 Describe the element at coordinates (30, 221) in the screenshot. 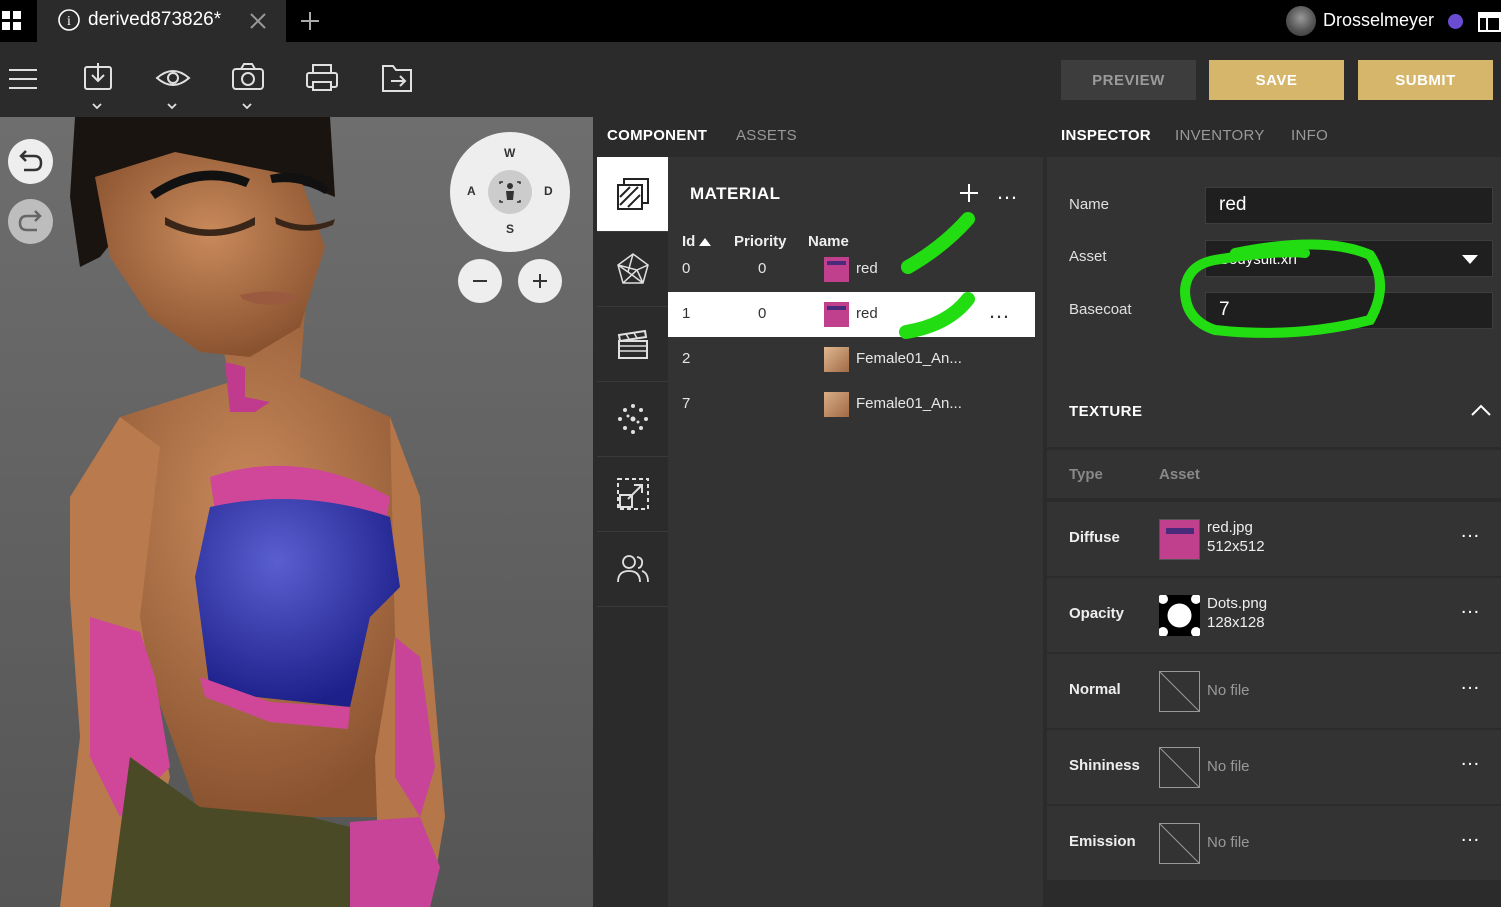

I see `redo-button` at that location.